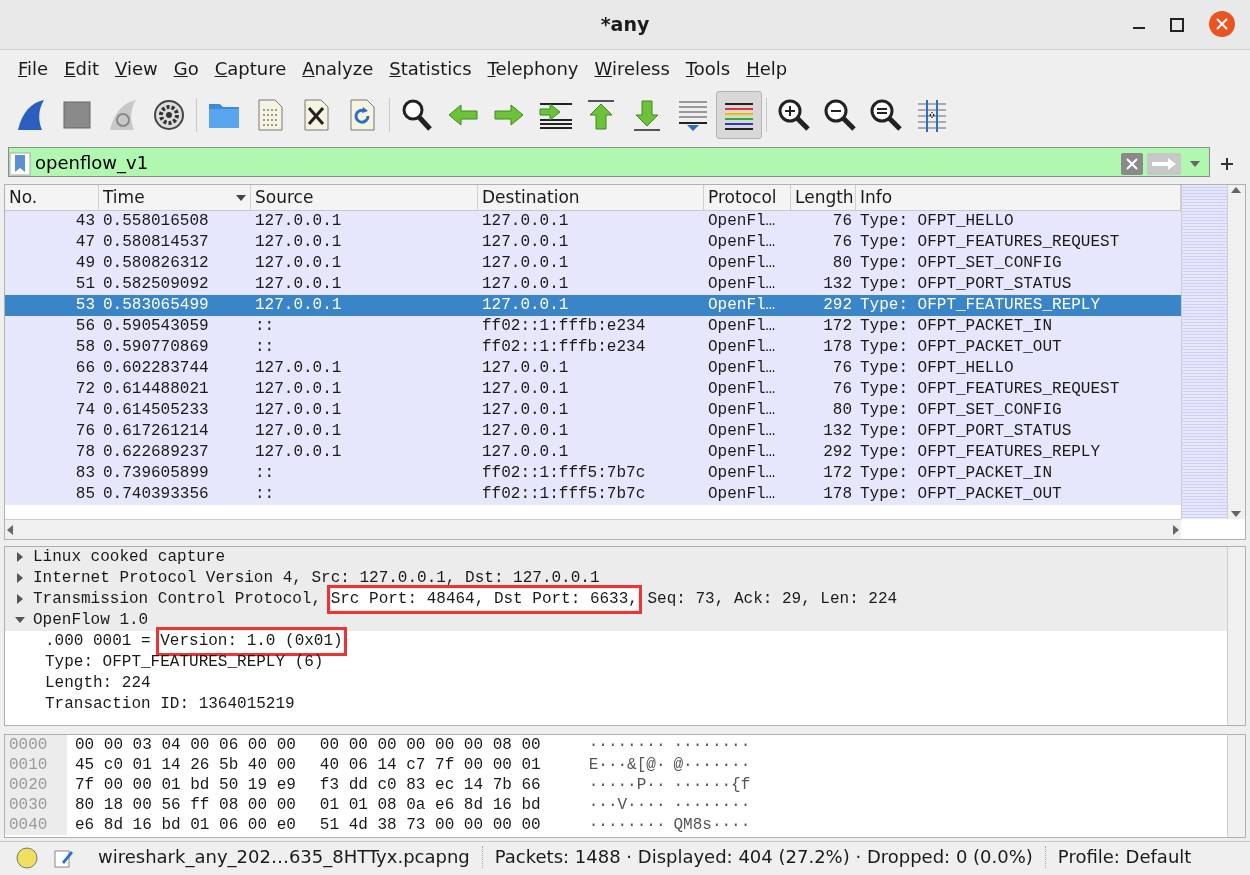 The image size is (1250, 875). Describe the element at coordinates (185, 825) in the screenshot. I see `hex-bytes: e6 8d 16 bd 01 06 00 e0` at that location.